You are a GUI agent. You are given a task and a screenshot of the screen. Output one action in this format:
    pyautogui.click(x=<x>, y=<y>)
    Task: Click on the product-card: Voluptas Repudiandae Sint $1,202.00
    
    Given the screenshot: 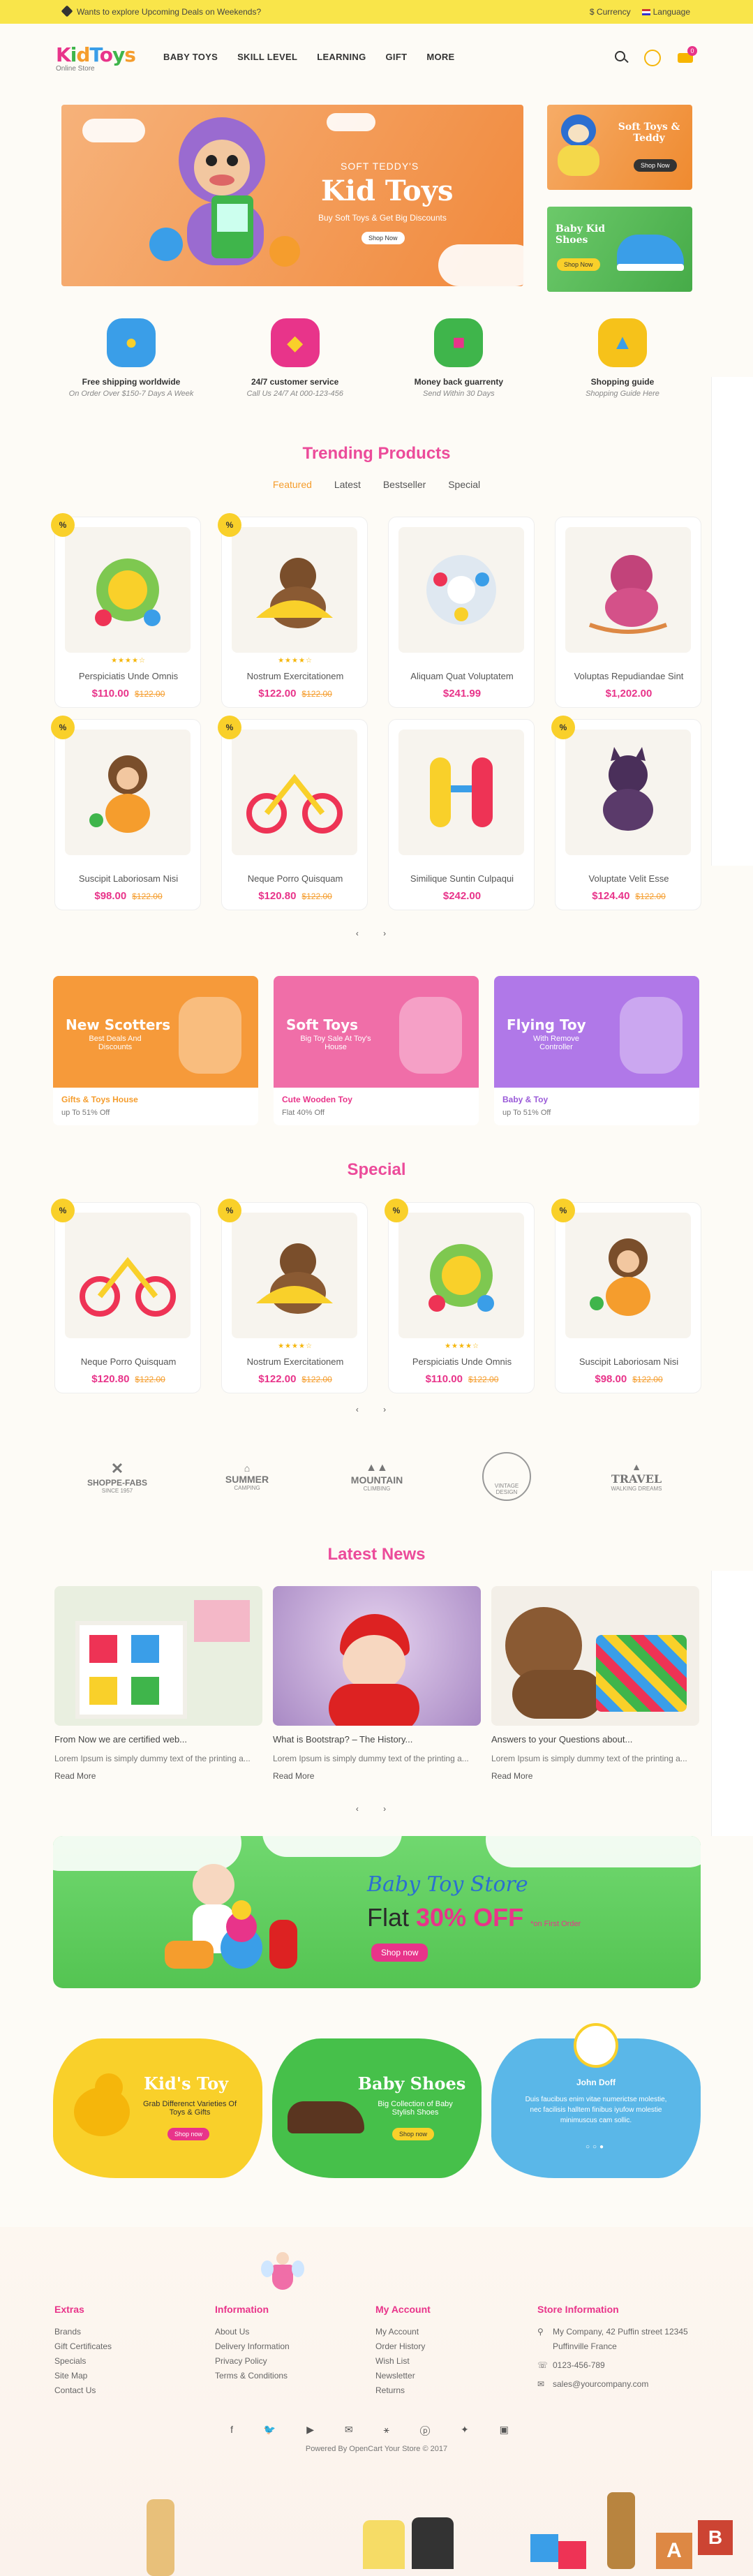 What is the action you would take?
    pyautogui.click(x=628, y=612)
    